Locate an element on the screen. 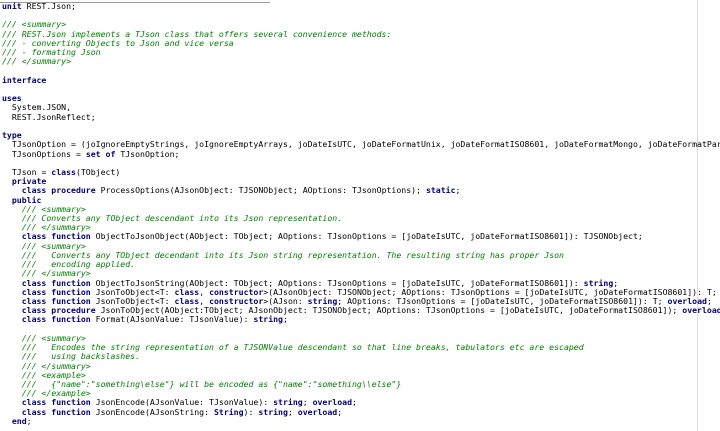 This screenshot has height=431, width=720. code-token: TJsonOption; is located at coordinates (147, 153).